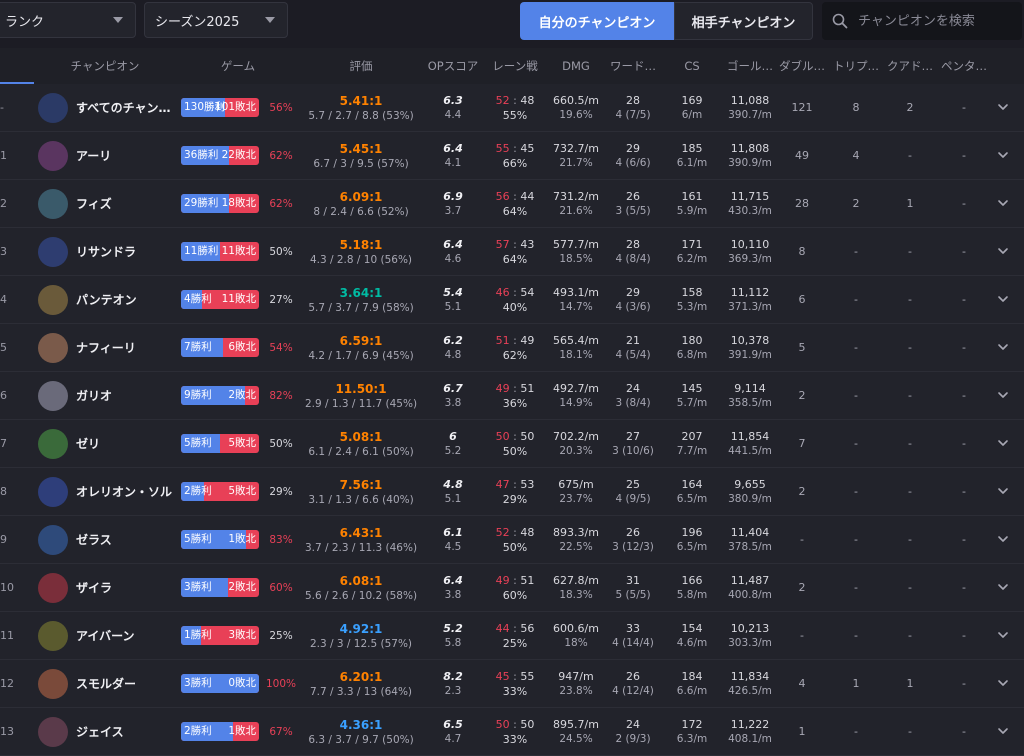  What do you see at coordinates (910, 107) in the screenshot?
I see `quadra-kills: 2` at bounding box center [910, 107].